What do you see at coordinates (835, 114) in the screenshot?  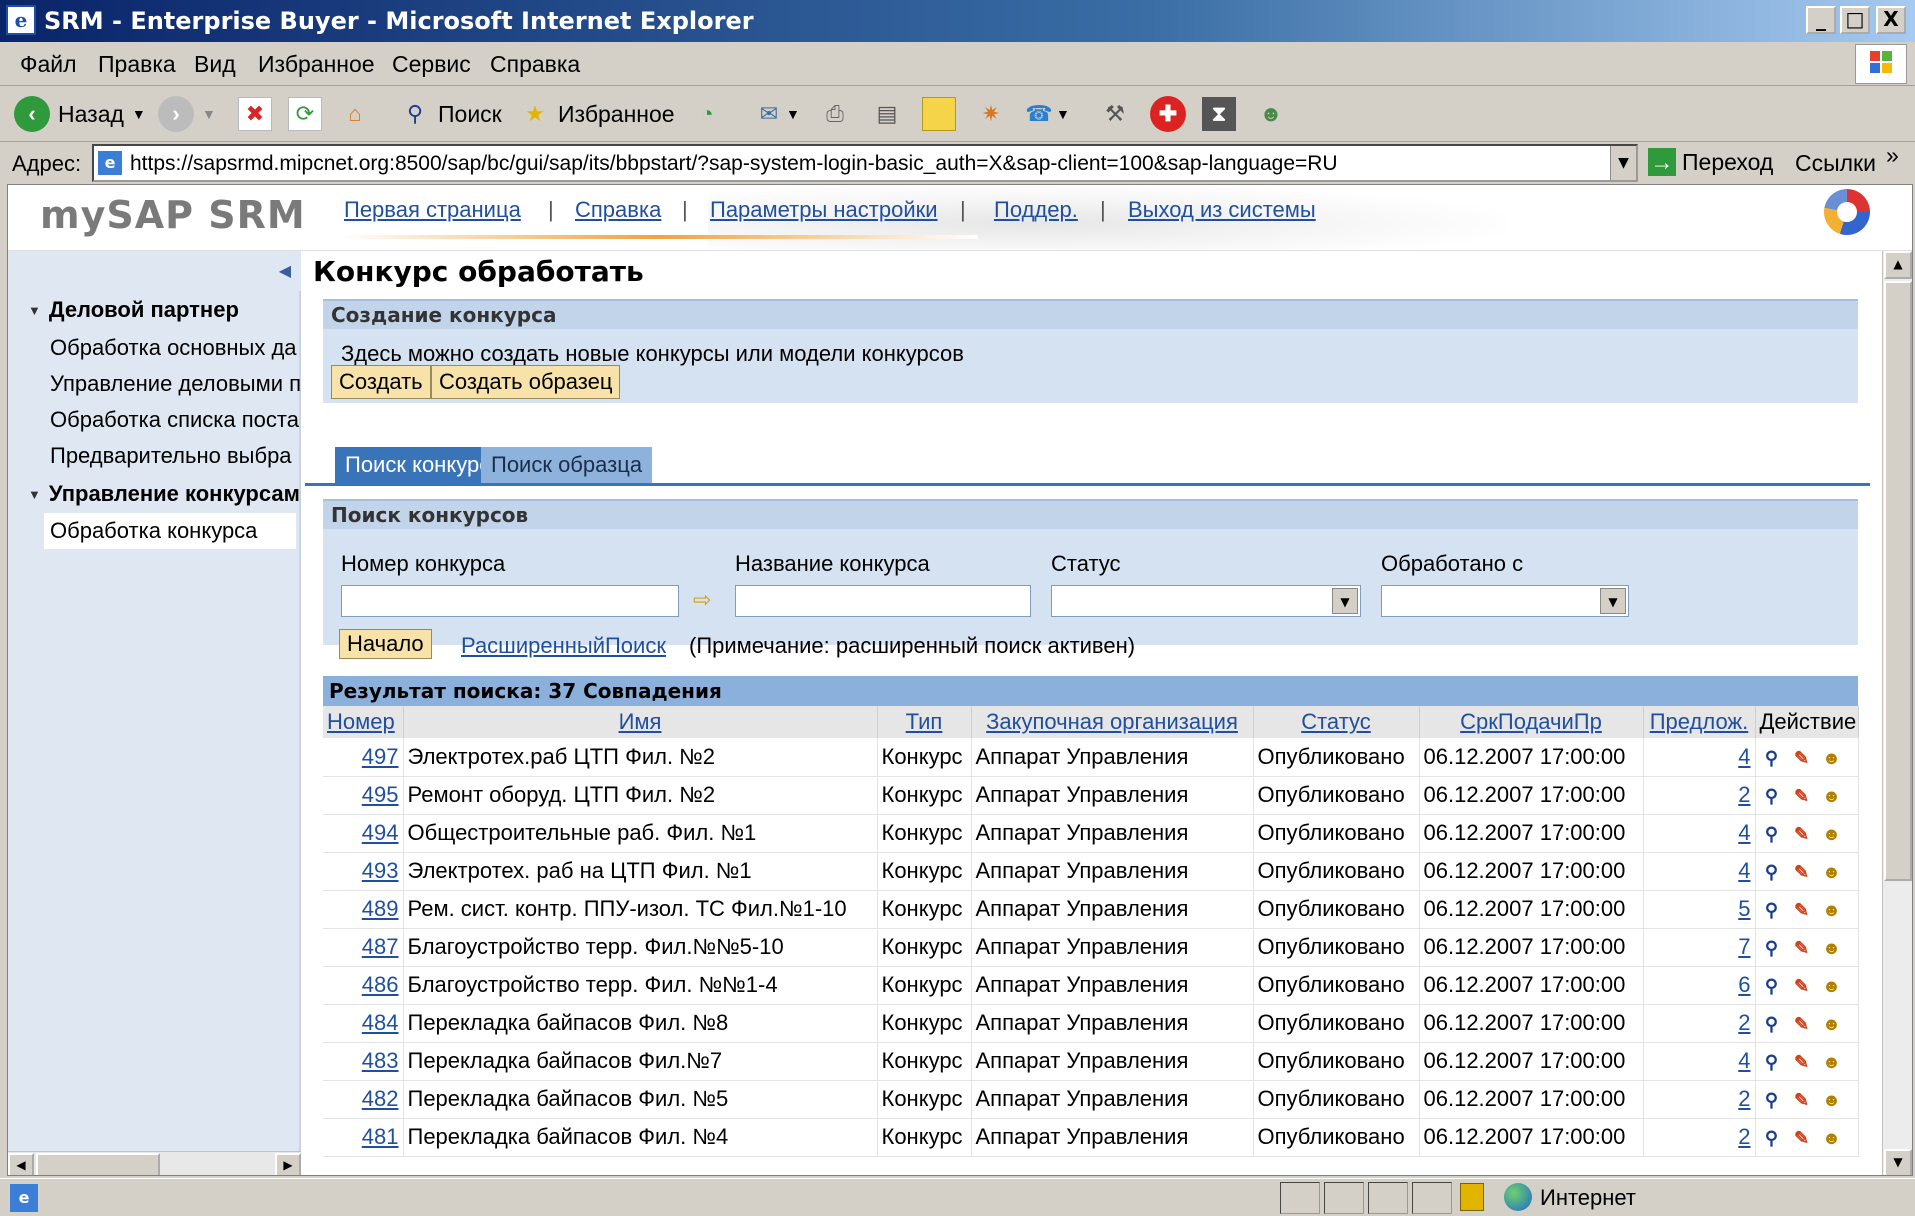 I see `print-button: ⎙` at bounding box center [835, 114].